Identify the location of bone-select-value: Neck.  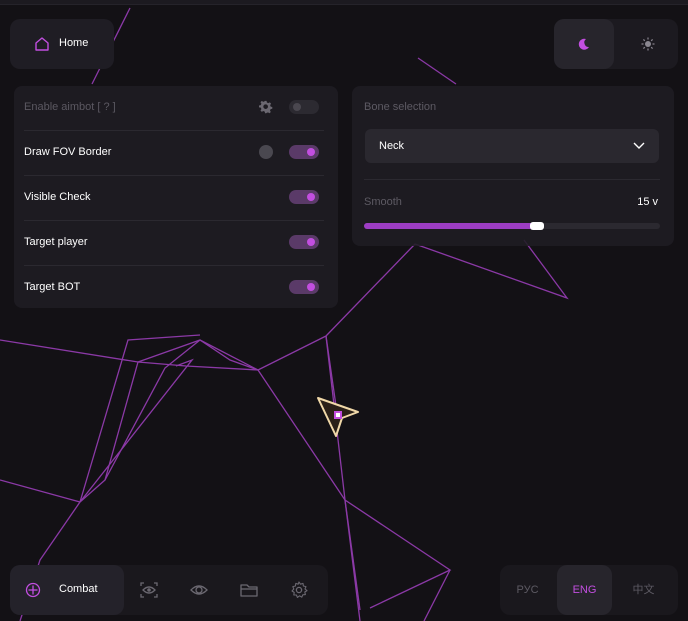
(392, 146).